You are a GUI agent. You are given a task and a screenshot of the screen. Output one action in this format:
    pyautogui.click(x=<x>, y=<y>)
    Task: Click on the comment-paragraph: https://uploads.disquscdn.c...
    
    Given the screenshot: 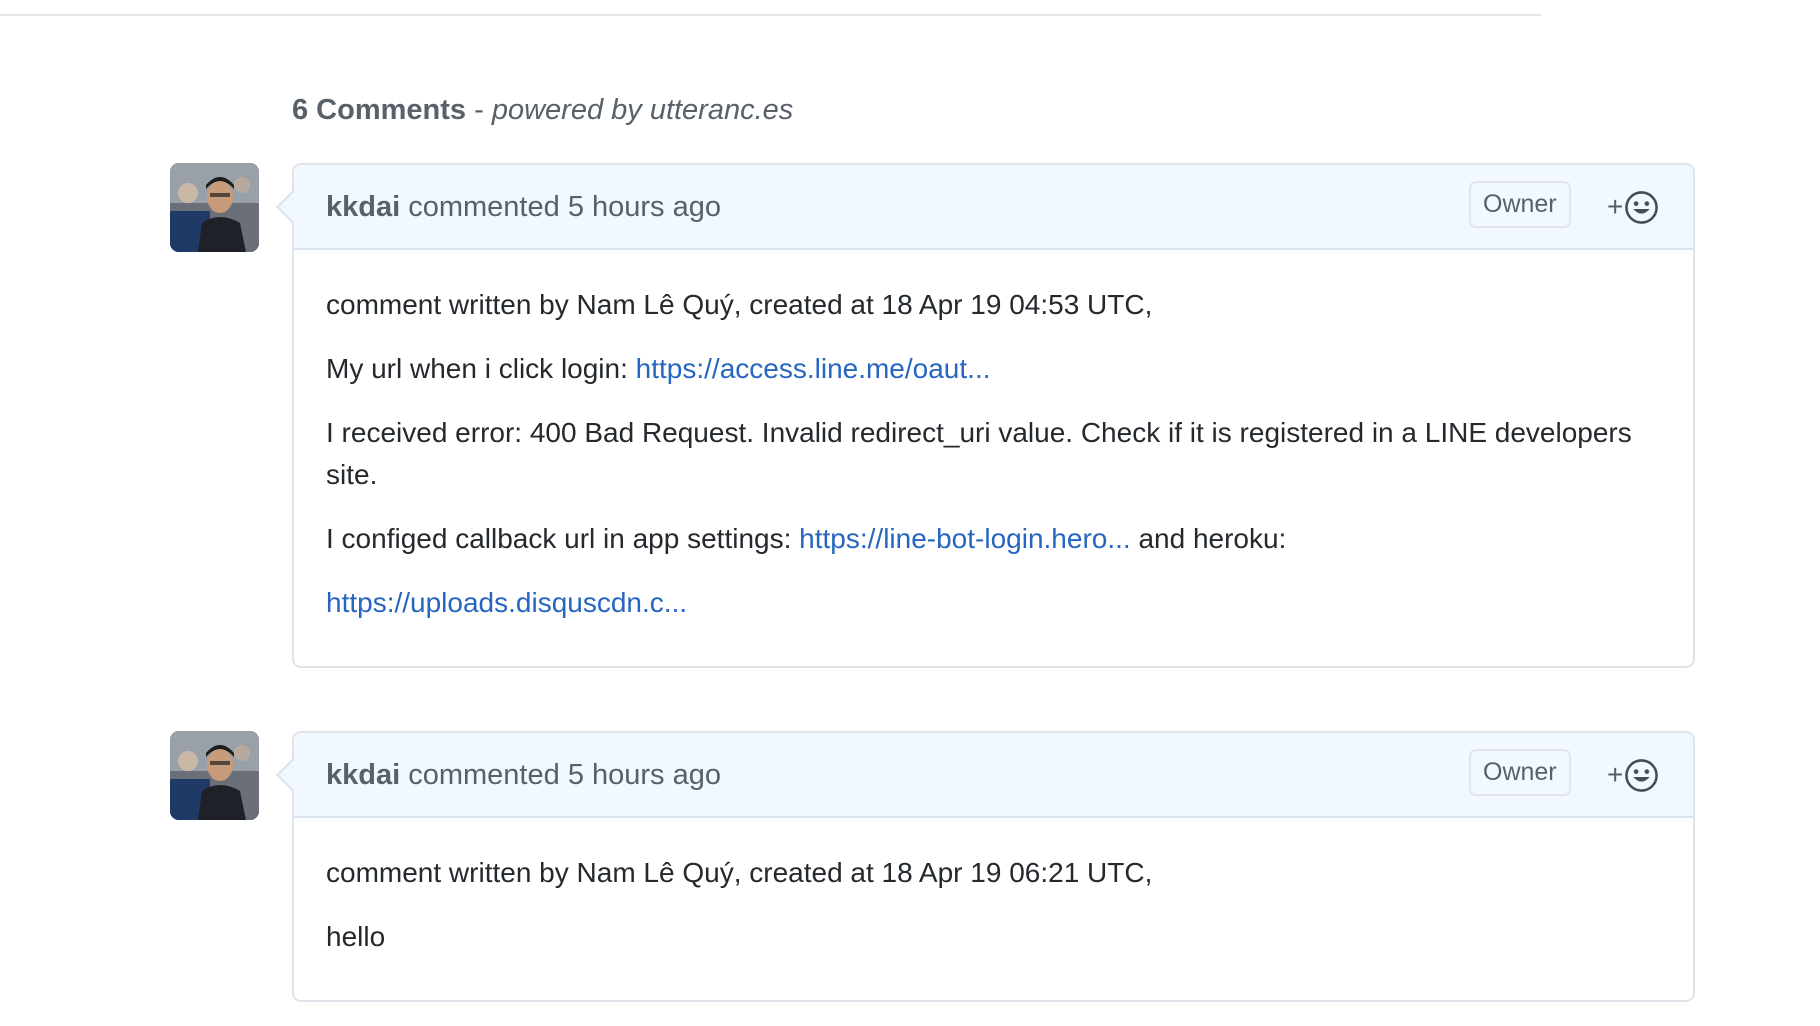 What is the action you would take?
    pyautogui.click(x=993, y=603)
    